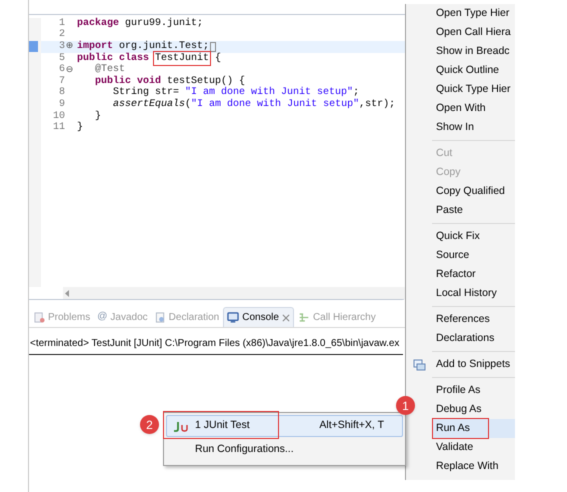  Describe the element at coordinates (67, 293) in the screenshot. I see `left-arrow-icon` at that location.